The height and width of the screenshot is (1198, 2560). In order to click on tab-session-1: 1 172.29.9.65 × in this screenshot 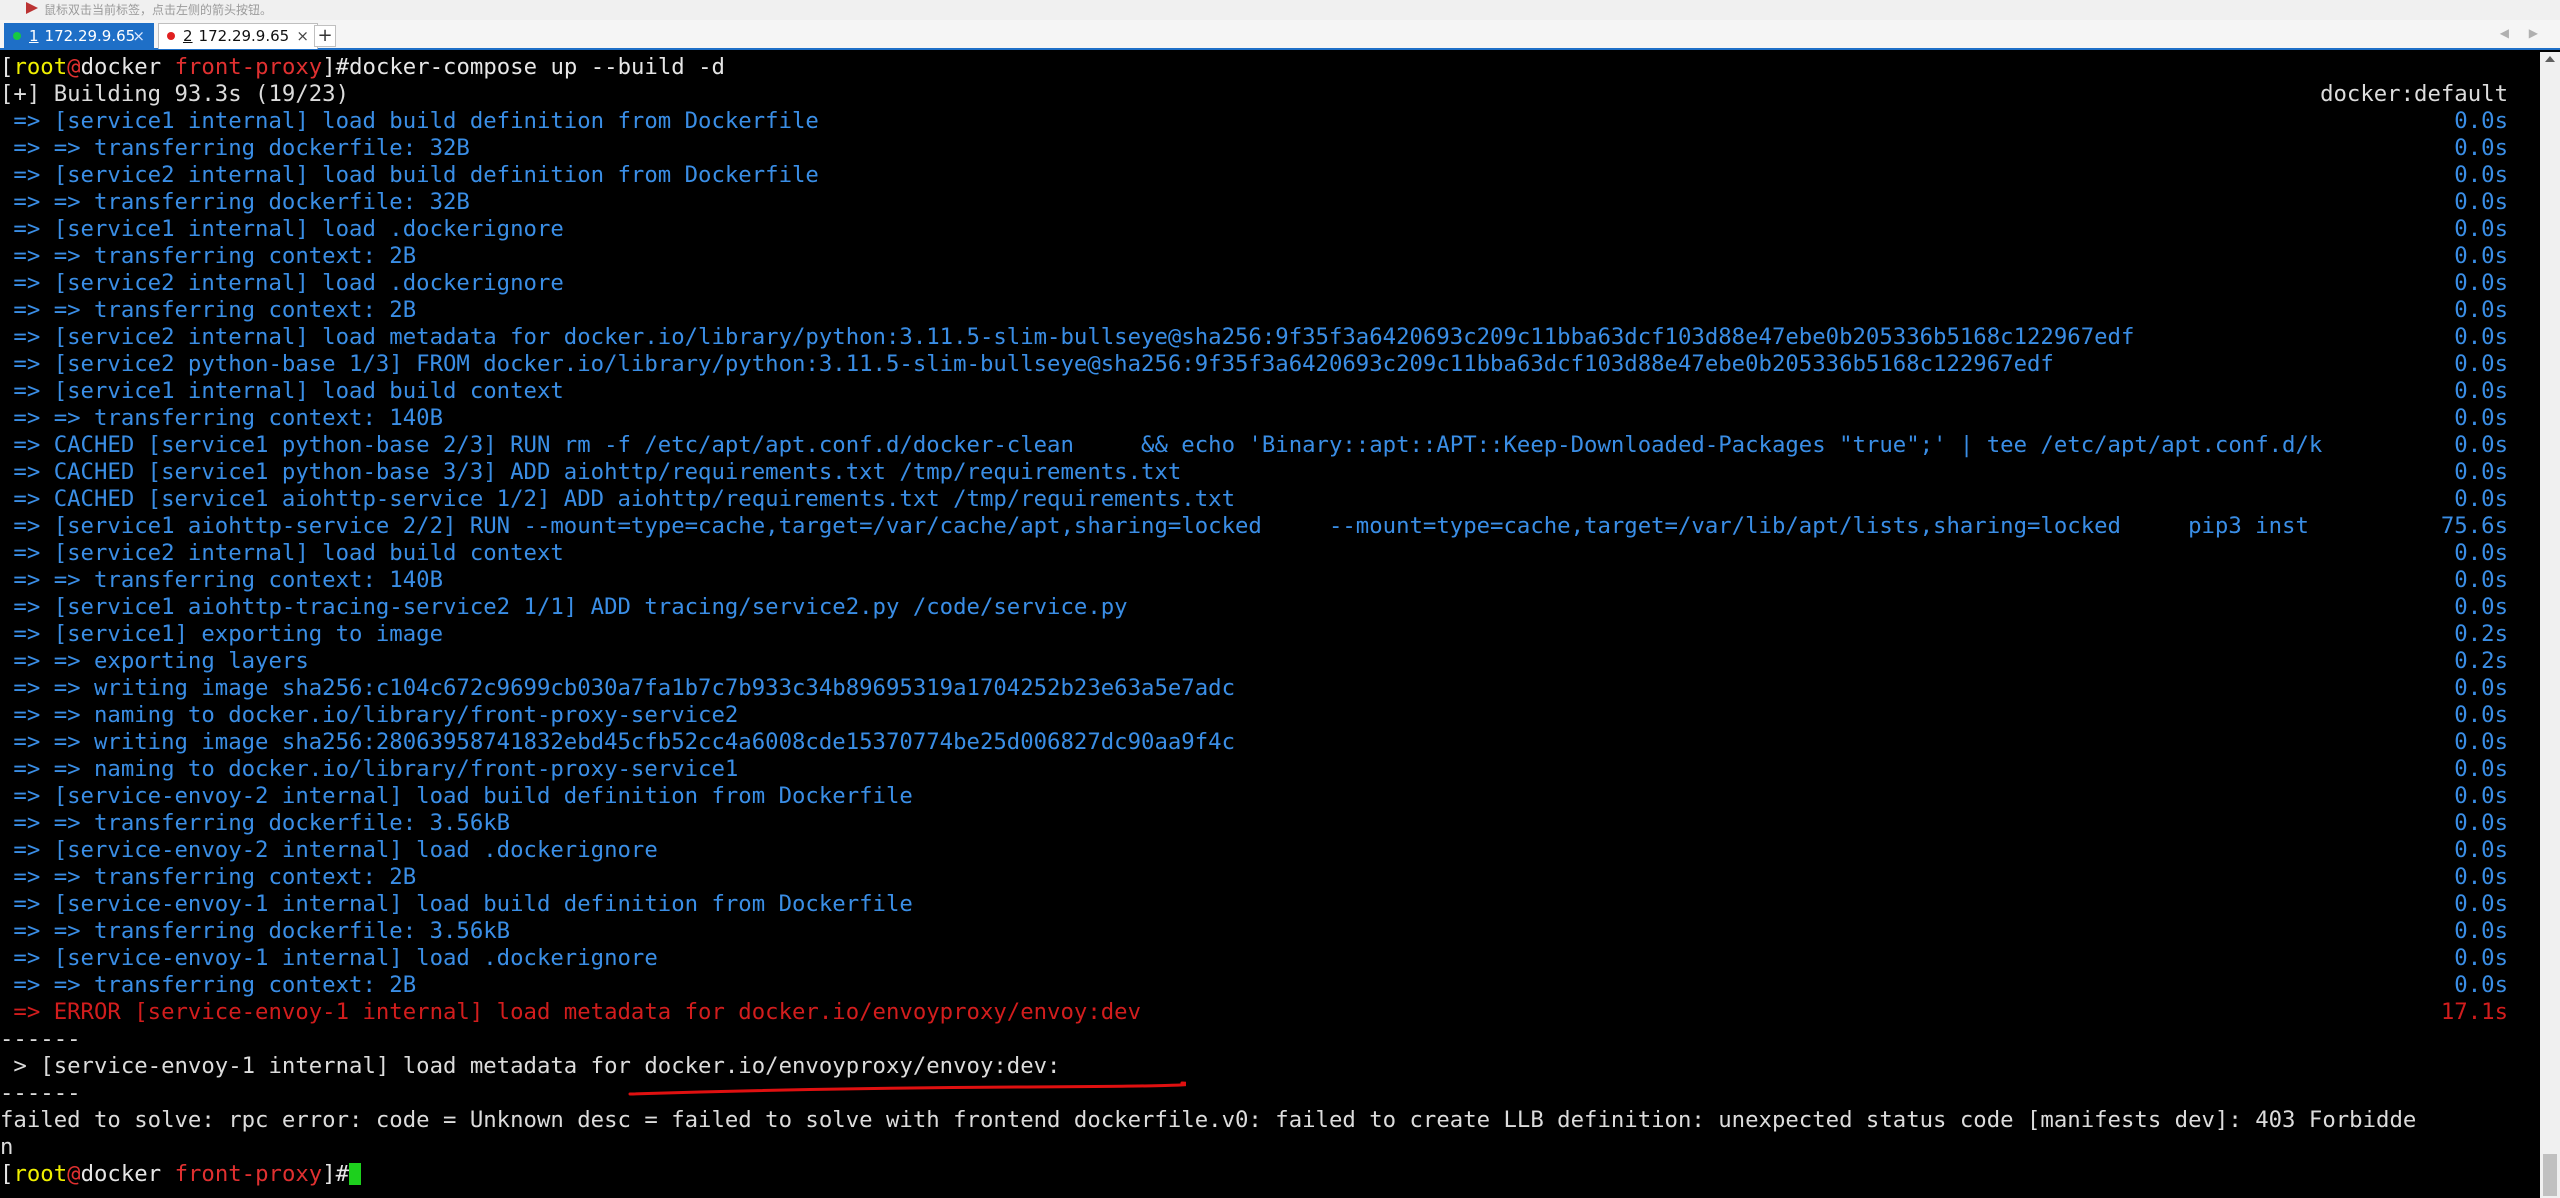, I will do `click(79, 36)`.